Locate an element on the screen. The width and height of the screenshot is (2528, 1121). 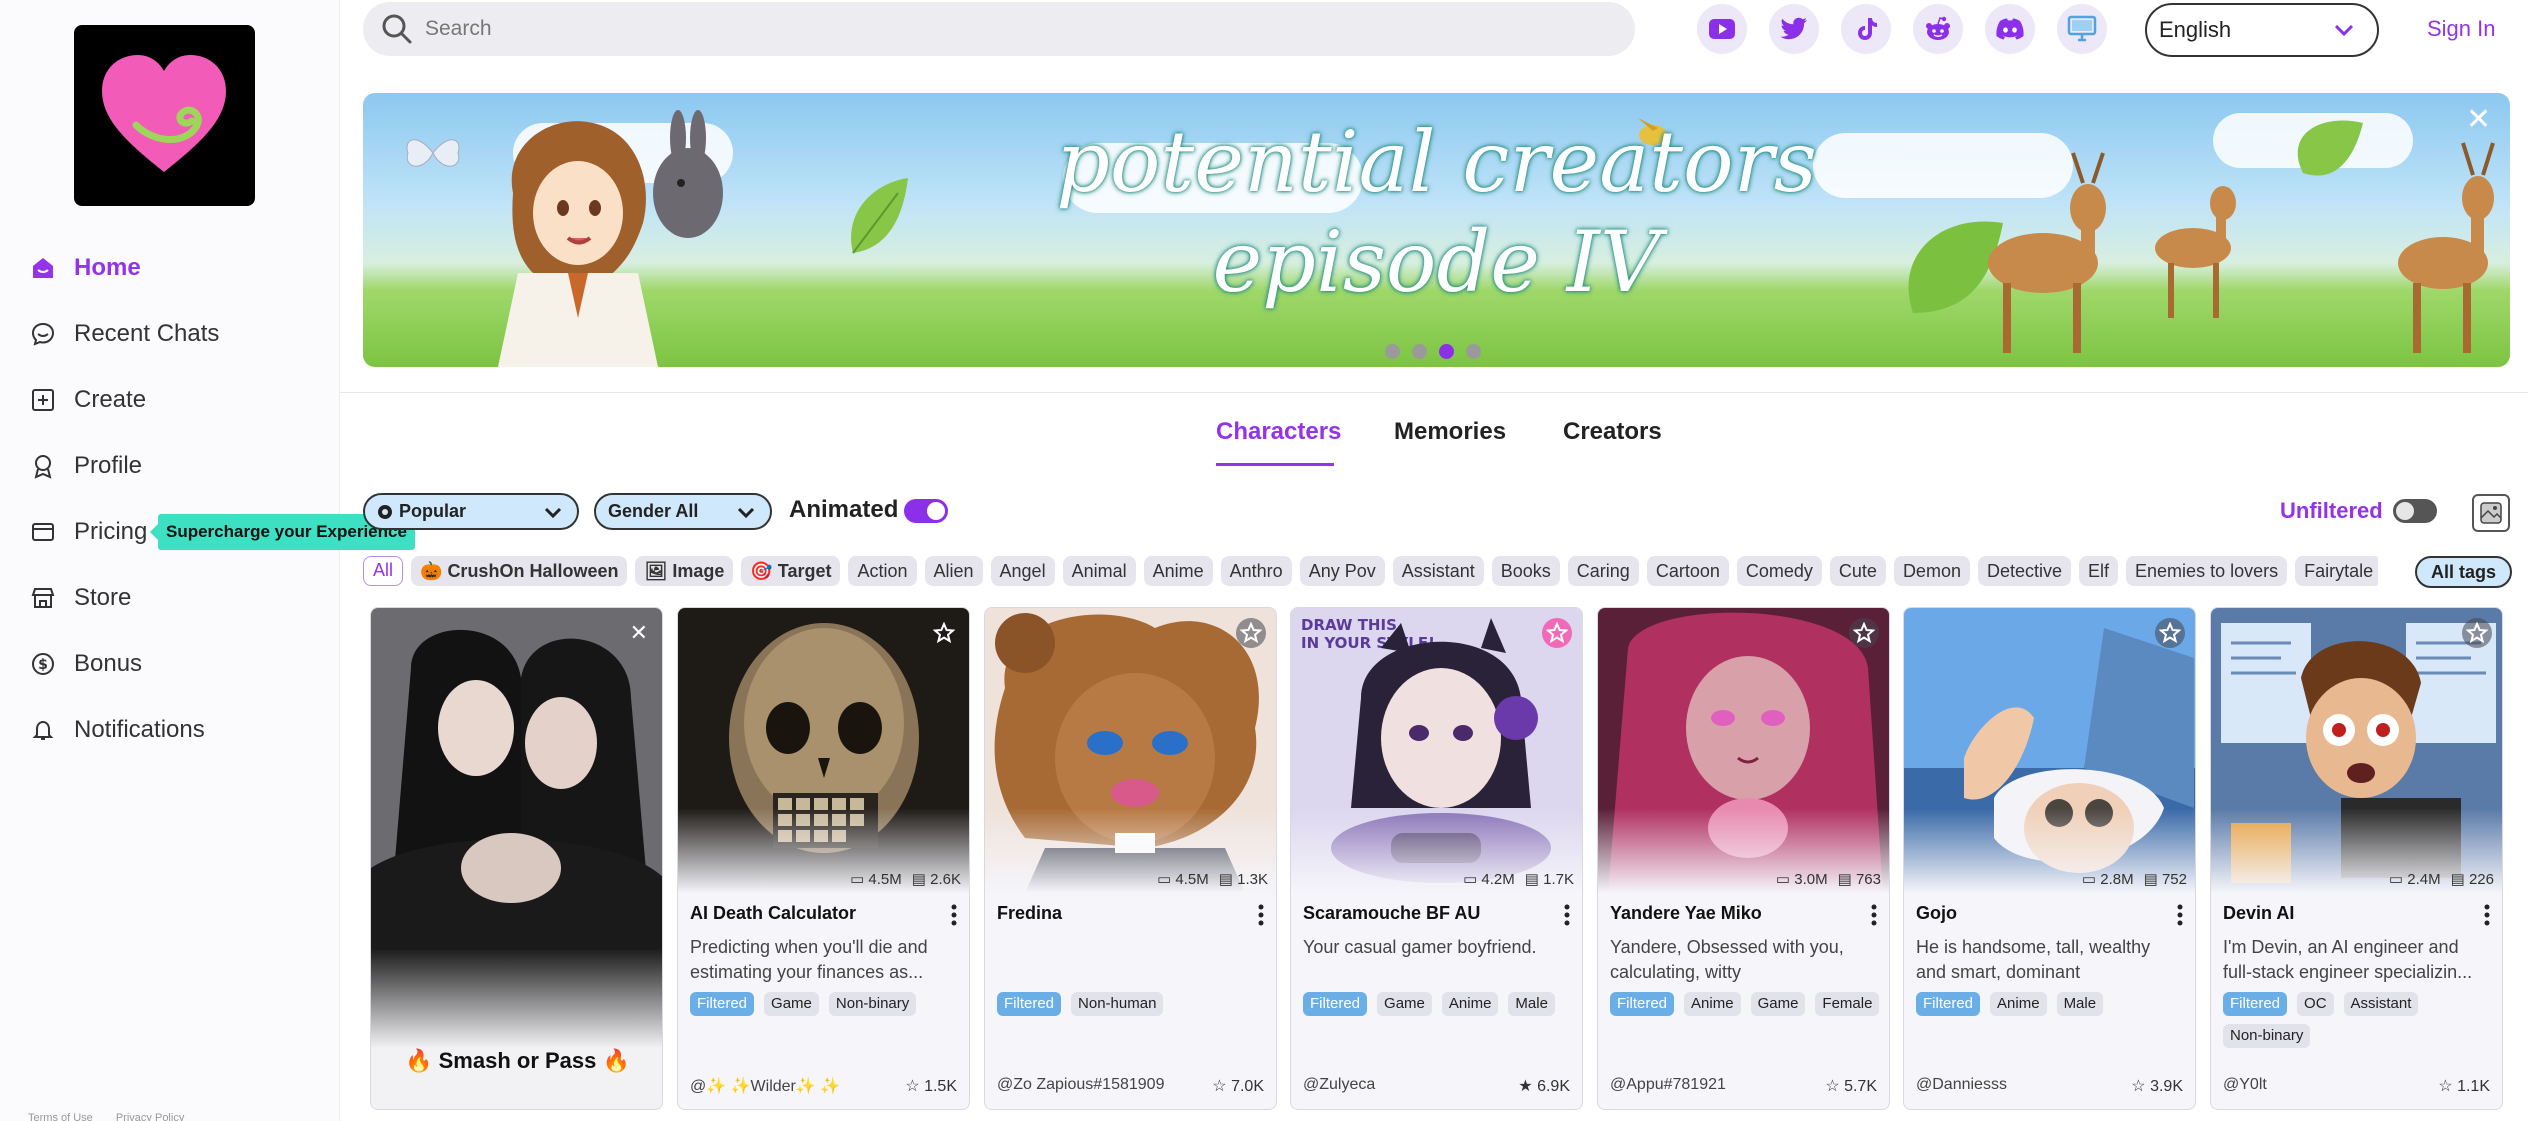
privacy-link: Privacy Policy is located at coordinates (150, 1116).